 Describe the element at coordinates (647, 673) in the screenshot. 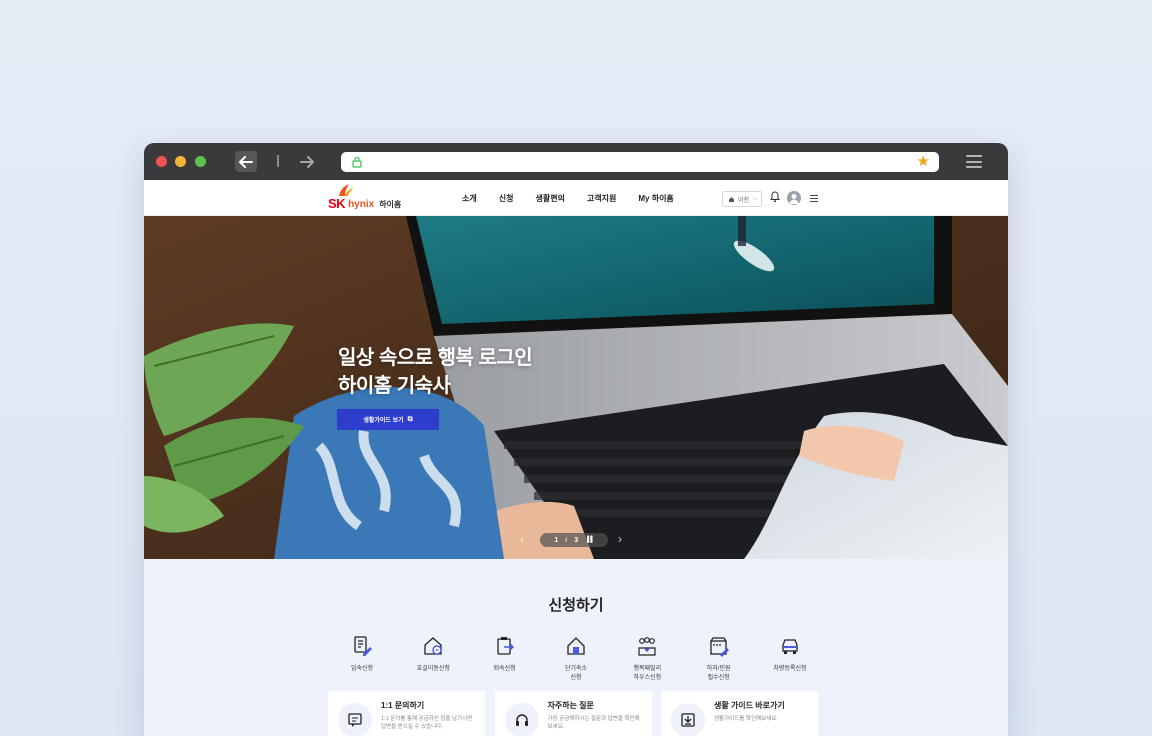

I see `service-label: 행복패밀리 하우스신청` at that location.